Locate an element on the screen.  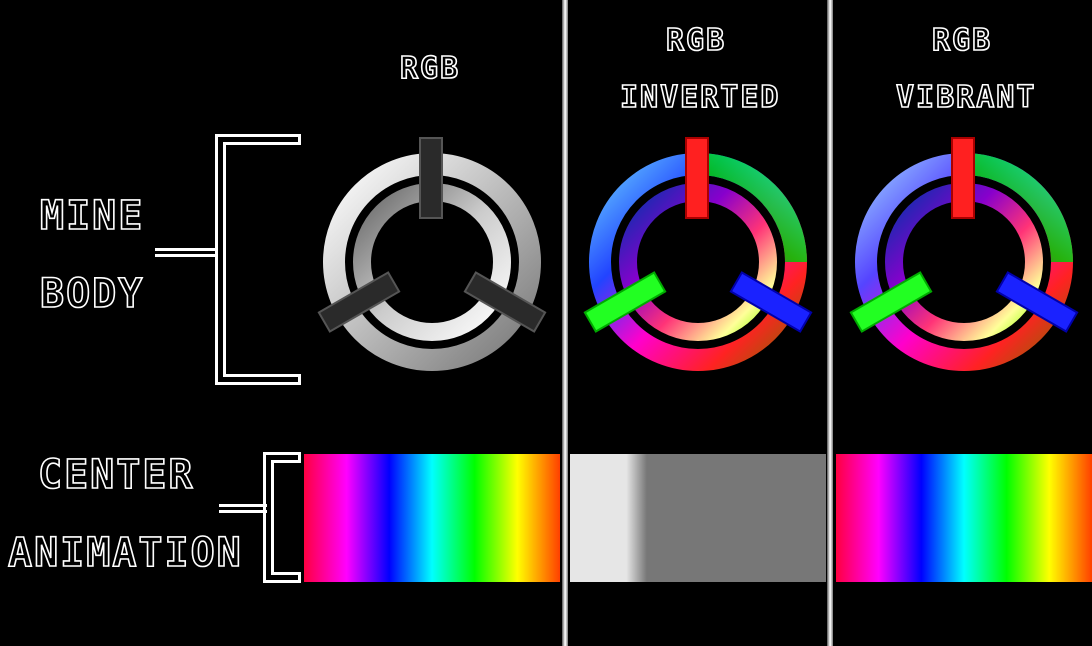
center-strip-inverted is located at coordinates (698, 518).